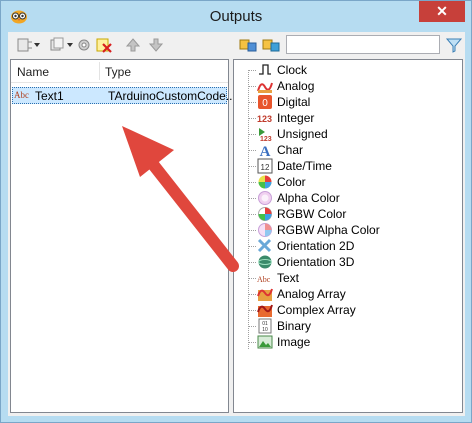  Describe the element at coordinates (265, 87) in the screenshot. I see `analog-icon` at that location.